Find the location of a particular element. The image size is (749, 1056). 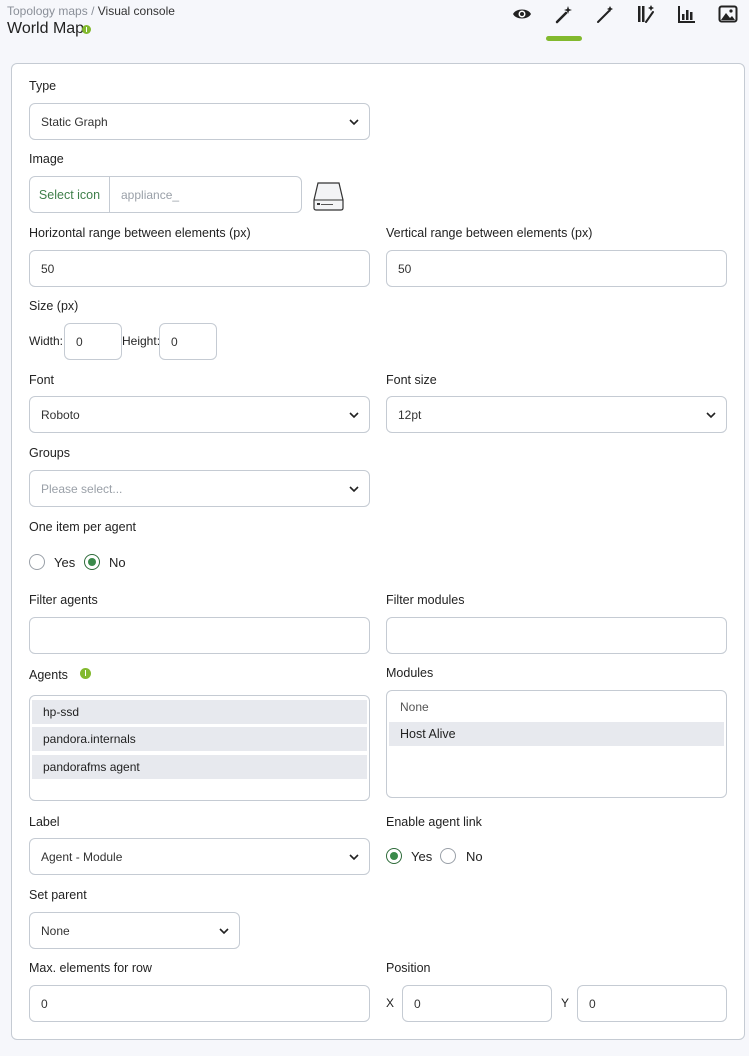

agent-link-no-radio is located at coordinates (448, 856).